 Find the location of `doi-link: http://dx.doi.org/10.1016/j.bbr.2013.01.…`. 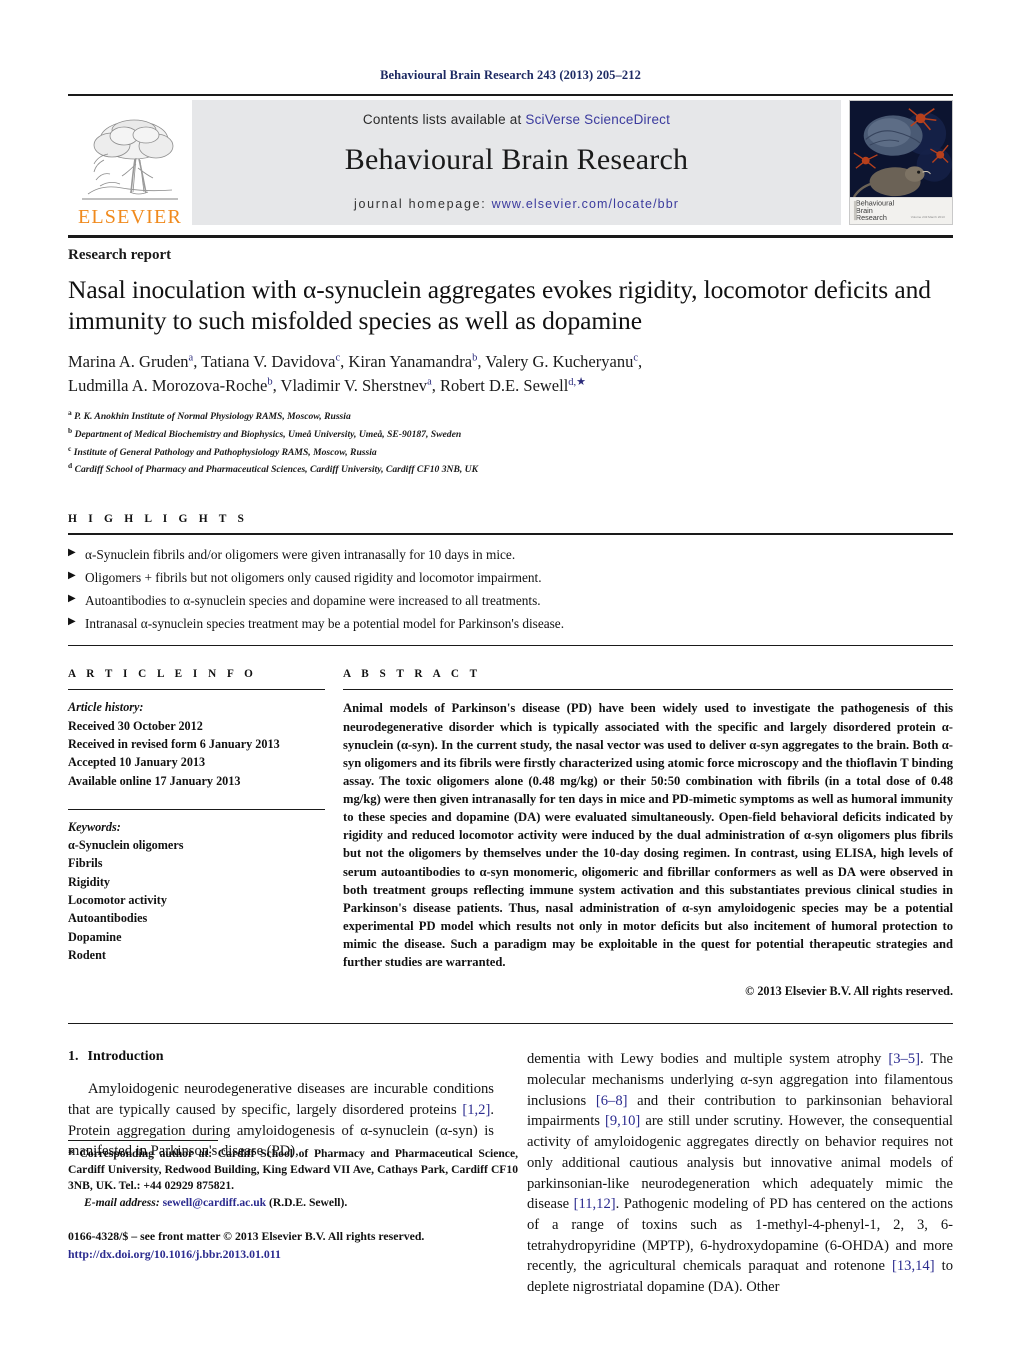

doi-link: http://dx.doi.org/10.1016/j.bbr.2013.01.… is located at coordinates (298, 1255).